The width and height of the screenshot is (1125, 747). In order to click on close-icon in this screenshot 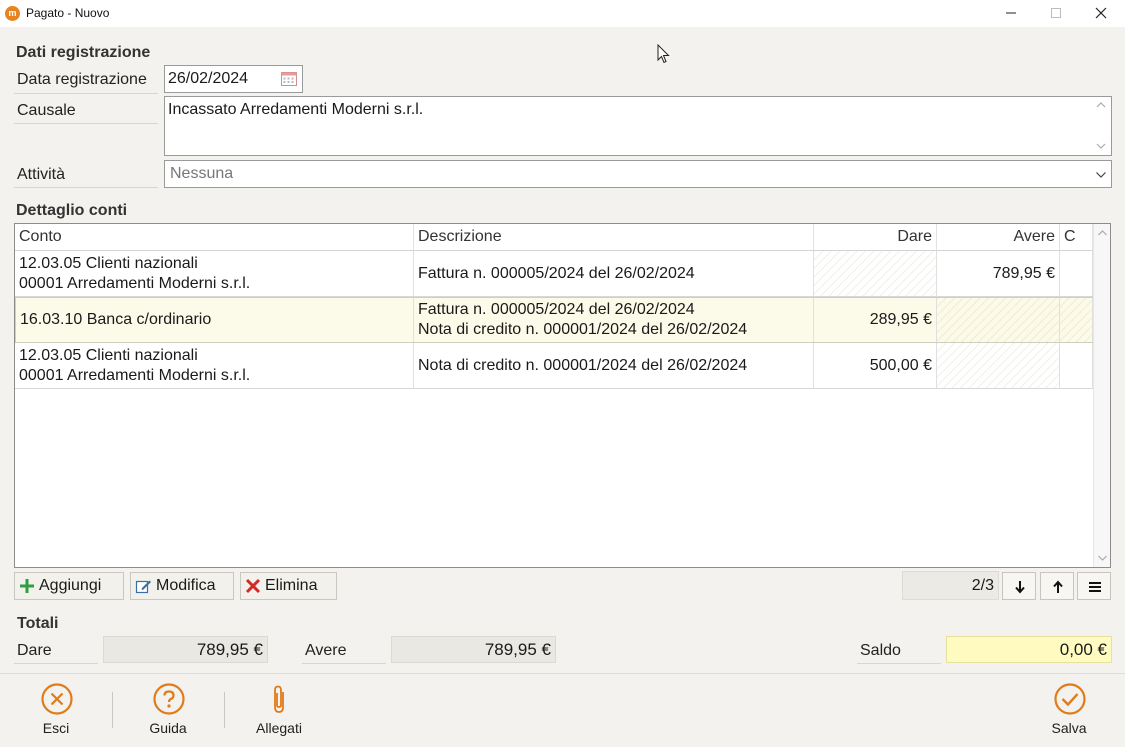, I will do `click(1101, 13)`.